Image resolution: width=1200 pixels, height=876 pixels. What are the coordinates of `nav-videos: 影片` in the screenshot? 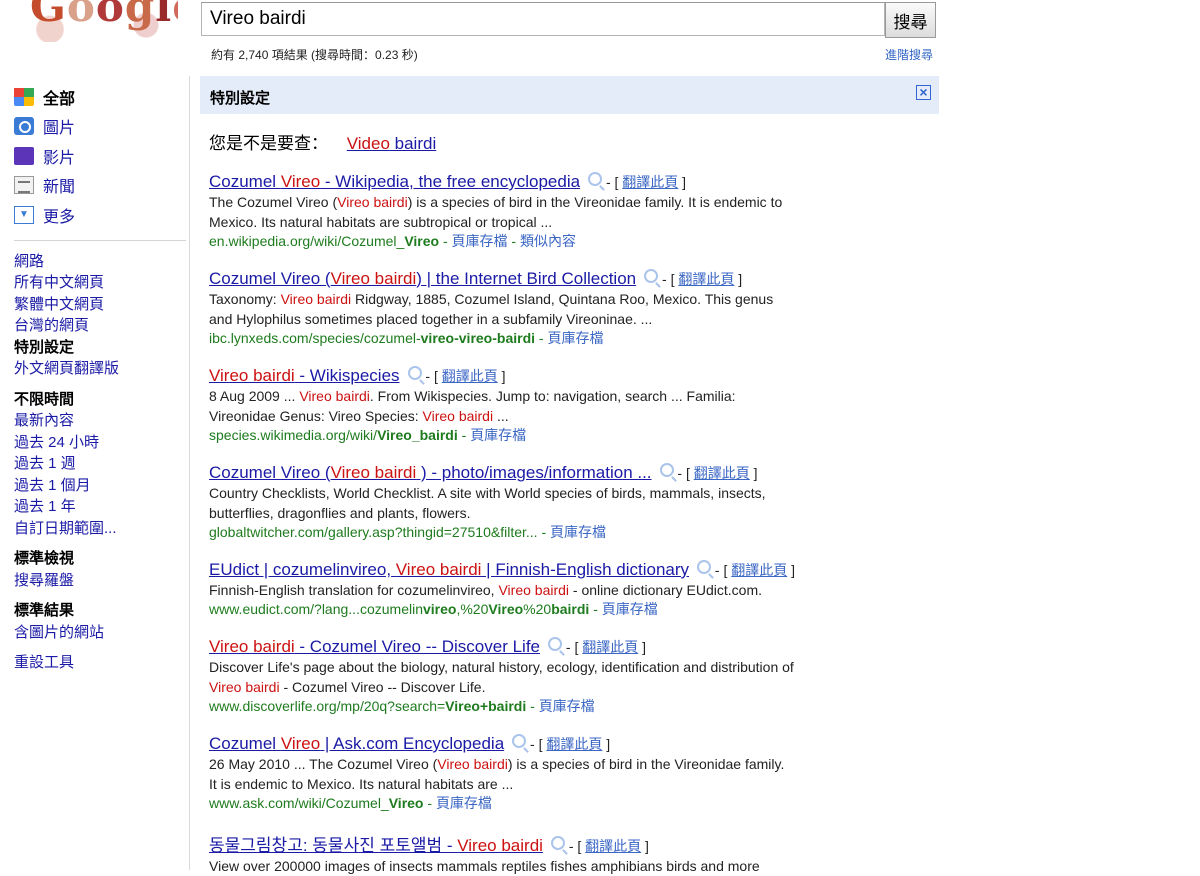 It's located at (100, 156).